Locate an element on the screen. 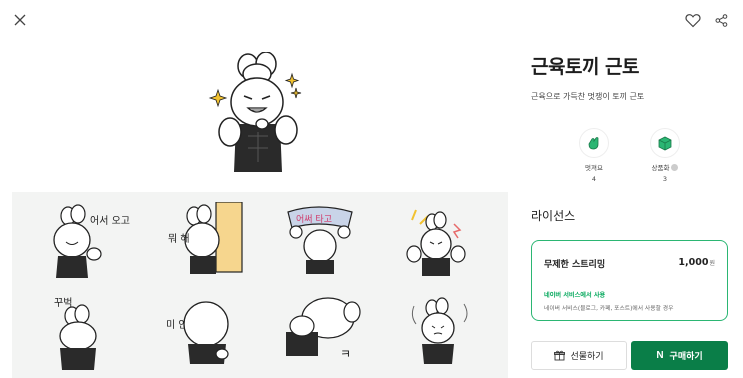 The image size is (743, 378). stat-merch: 상품화 3 is located at coordinates (665, 155).